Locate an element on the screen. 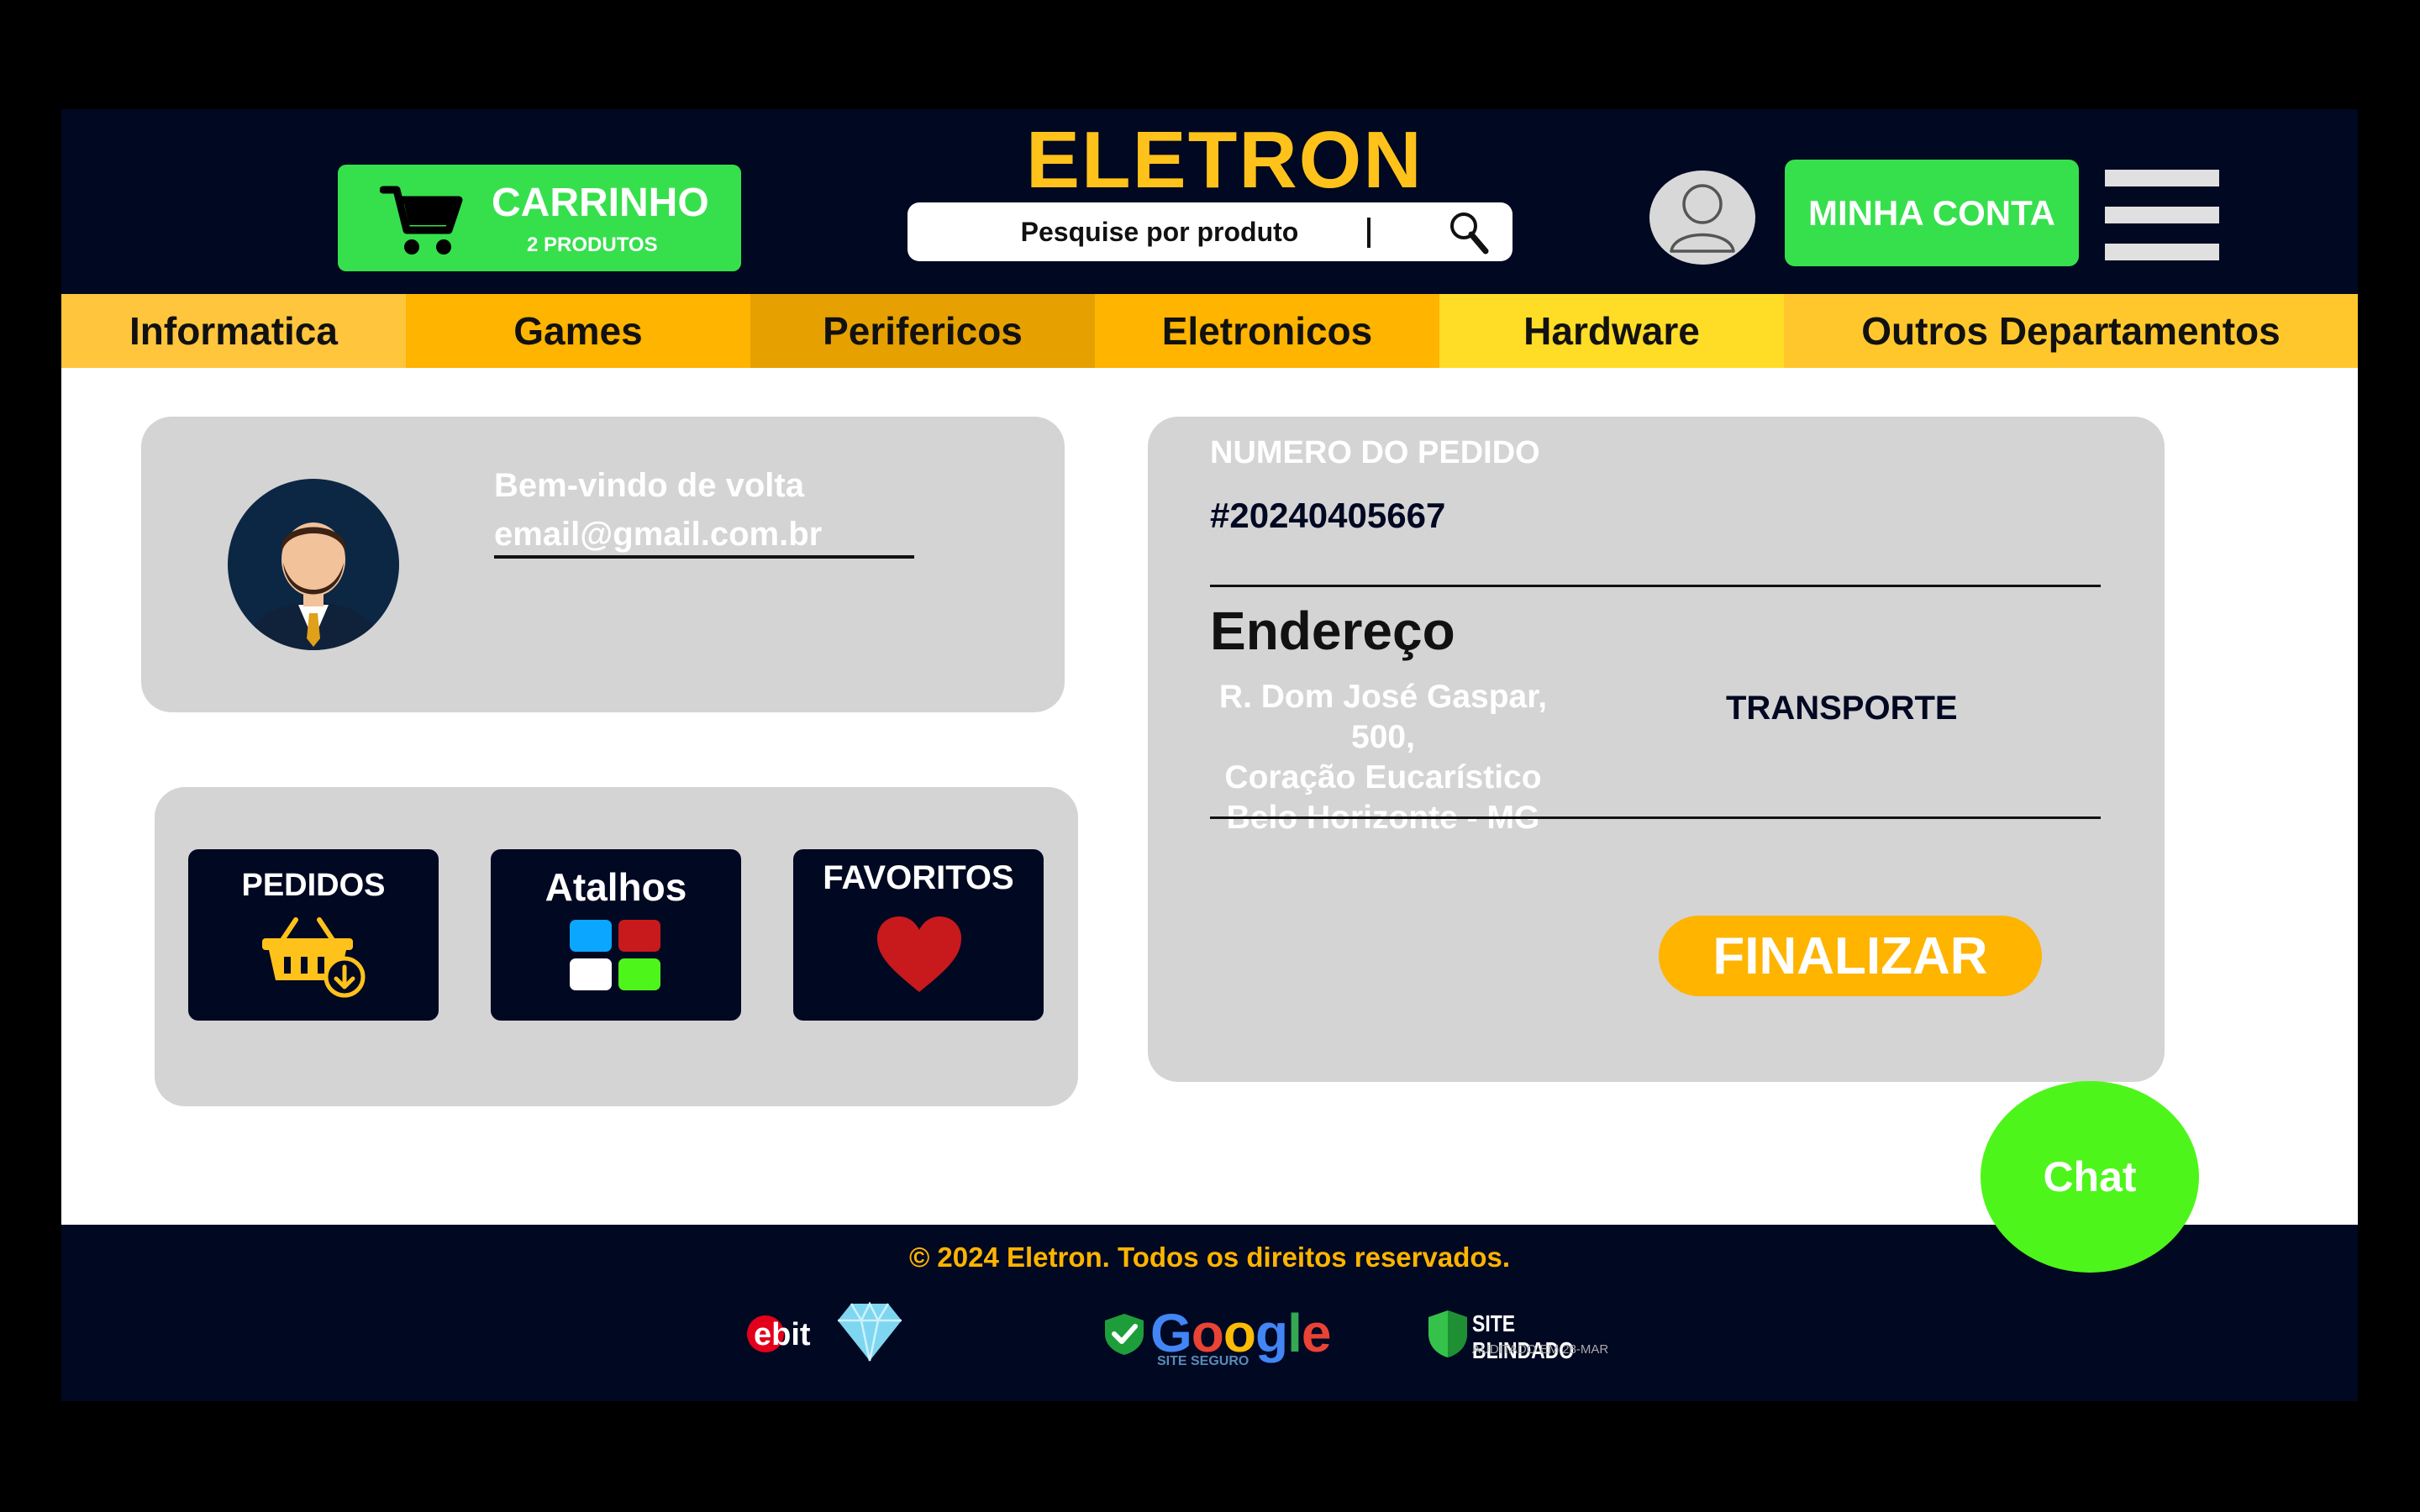 This screenshot has width=2420, height=1512. nav-item-outros-departamentos: Outros Departamentos is located at coordinates (2071, 331).